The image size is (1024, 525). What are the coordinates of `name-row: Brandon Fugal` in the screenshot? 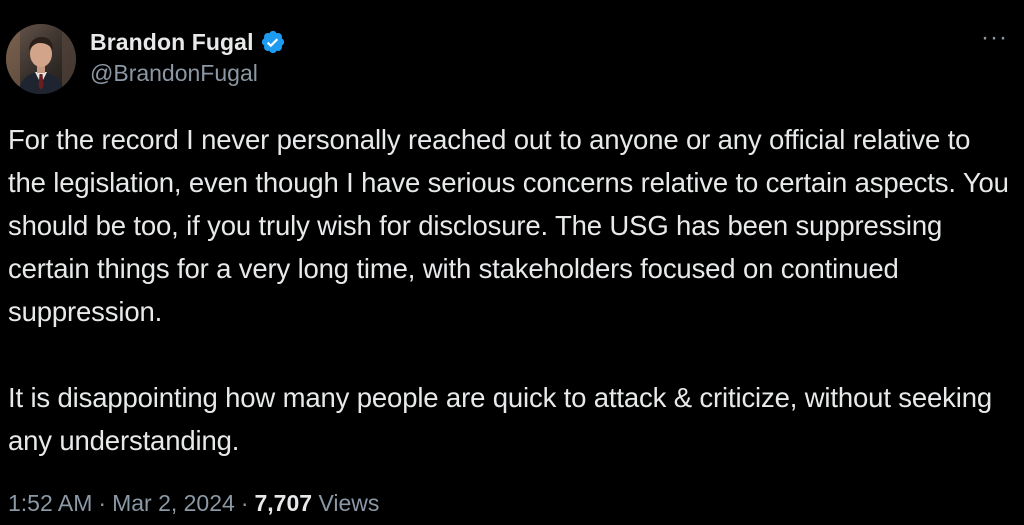 It's located at (188, 42).